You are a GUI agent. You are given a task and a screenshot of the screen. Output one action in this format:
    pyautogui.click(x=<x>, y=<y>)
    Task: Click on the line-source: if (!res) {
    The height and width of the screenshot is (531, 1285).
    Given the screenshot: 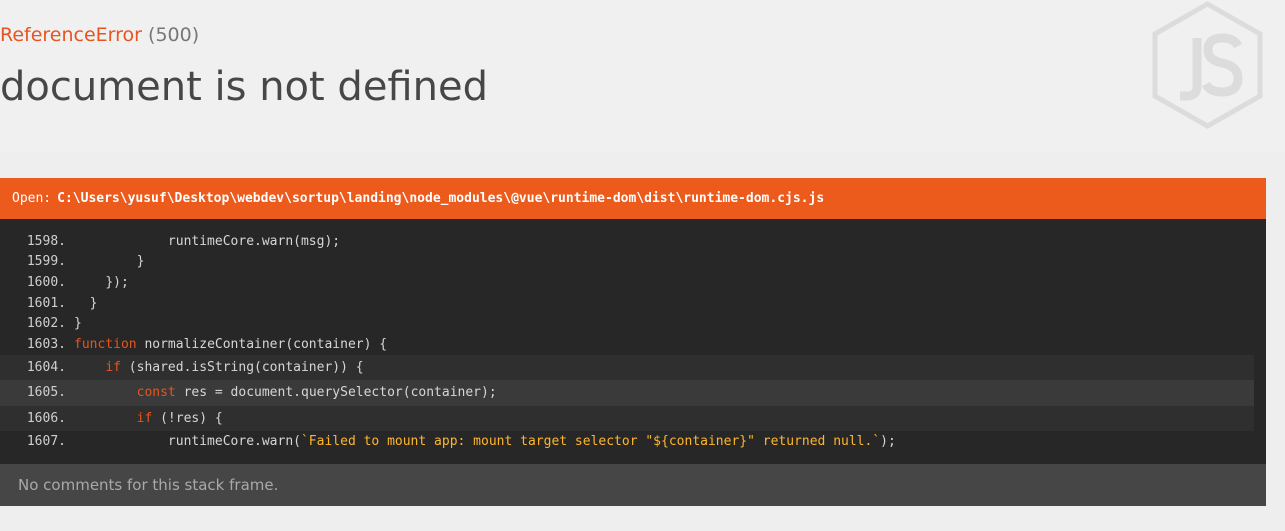 What is the action you would take?
    pyautogui.click(x=664, y=418)
    